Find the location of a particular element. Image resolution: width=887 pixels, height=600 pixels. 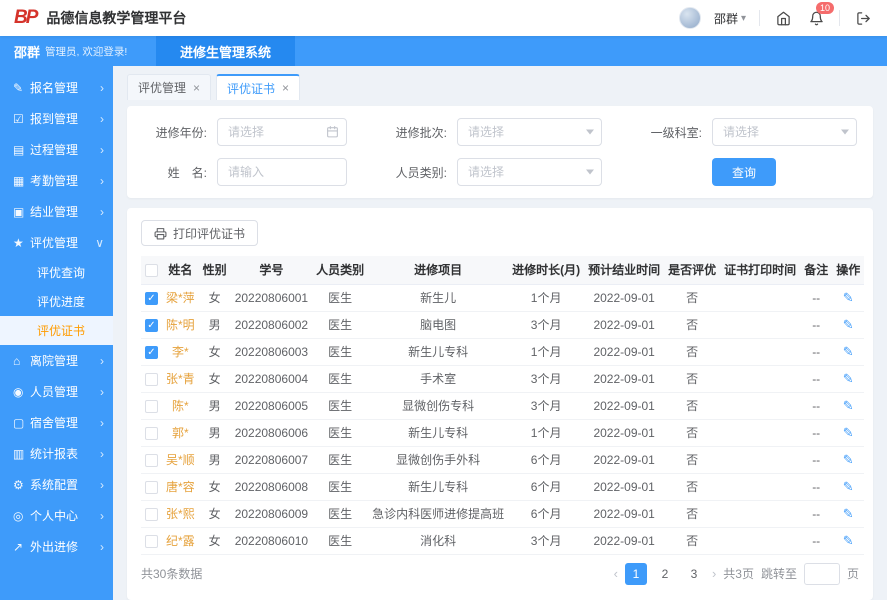

prev-page-button: ‹ is located at coordinates (616, 573).